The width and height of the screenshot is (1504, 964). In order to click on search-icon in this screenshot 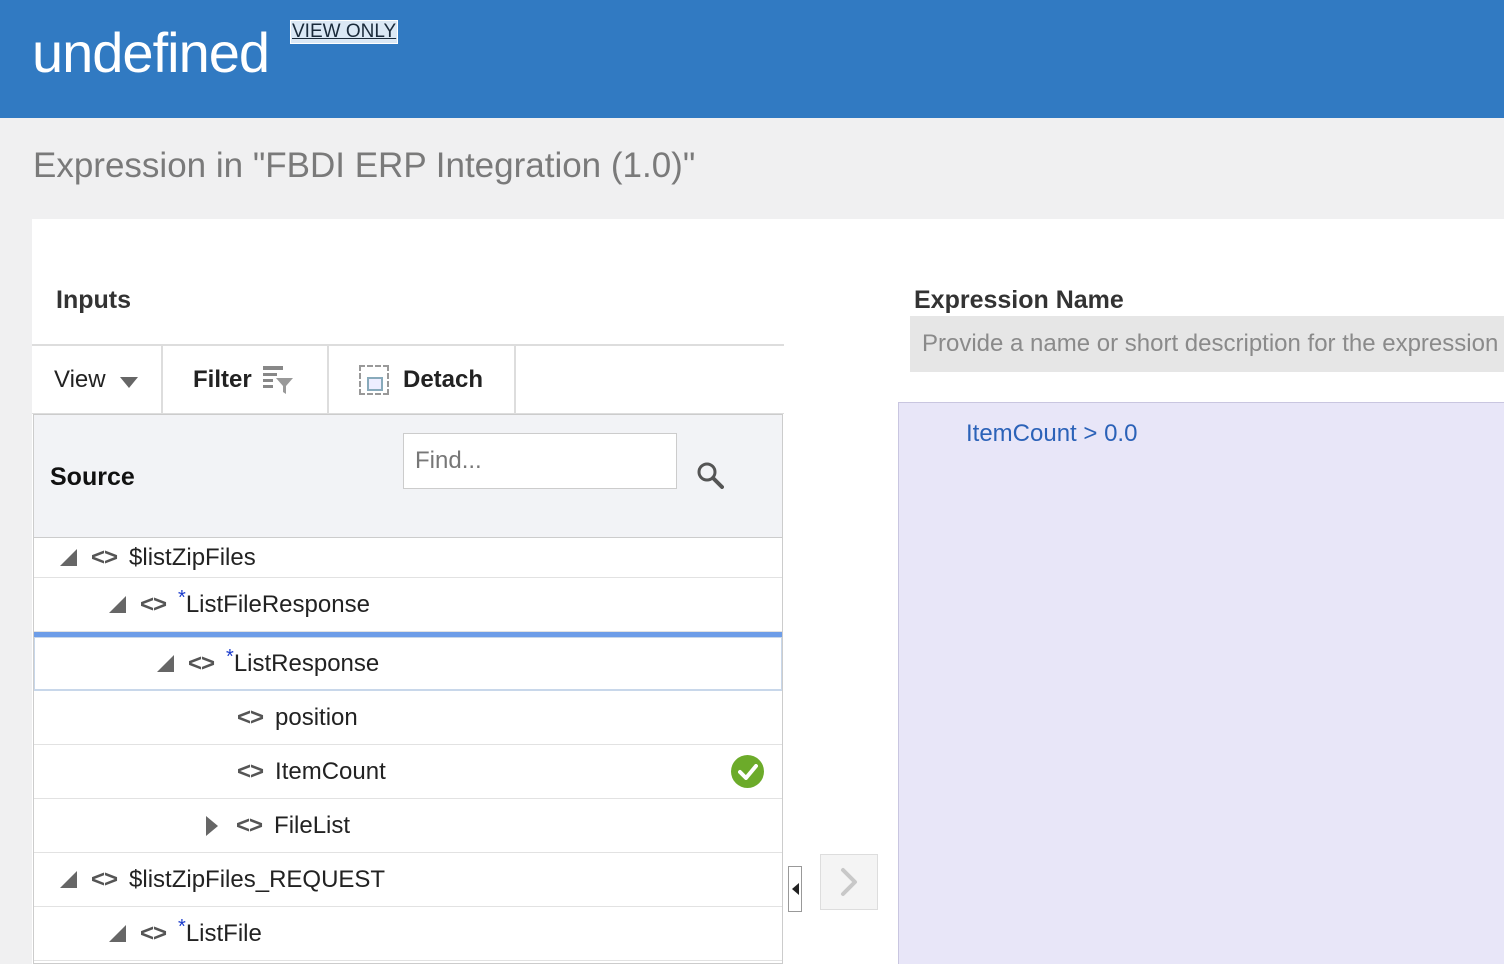, I will do `click(710, 475)`.